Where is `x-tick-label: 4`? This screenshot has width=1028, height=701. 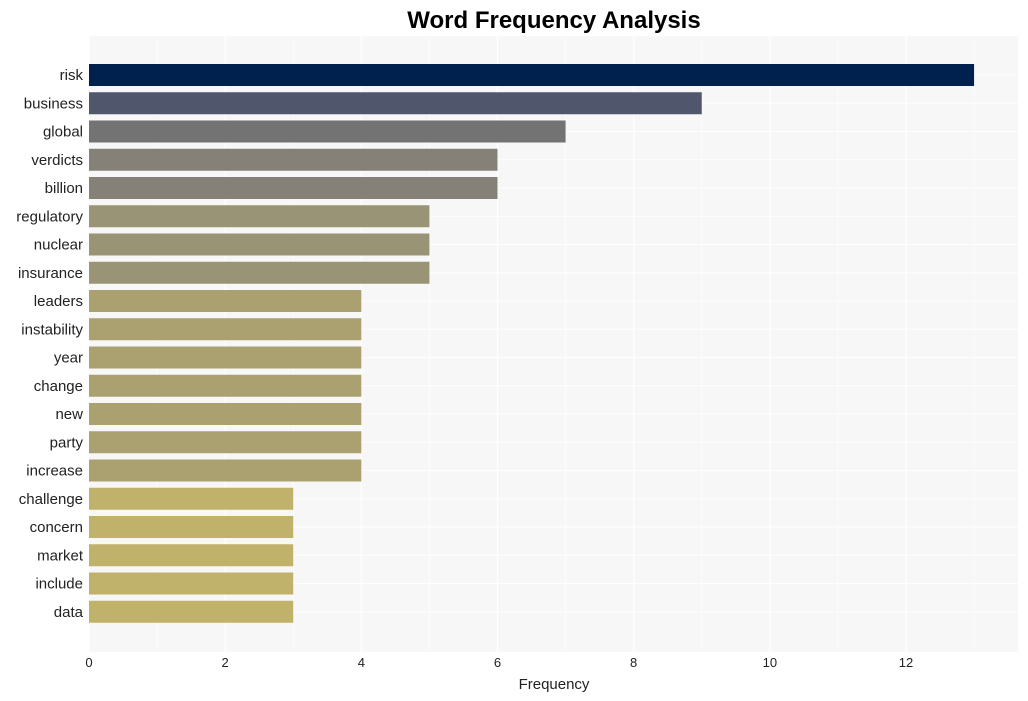
x-tick-label: 4 is located at coordinates (361, 662).